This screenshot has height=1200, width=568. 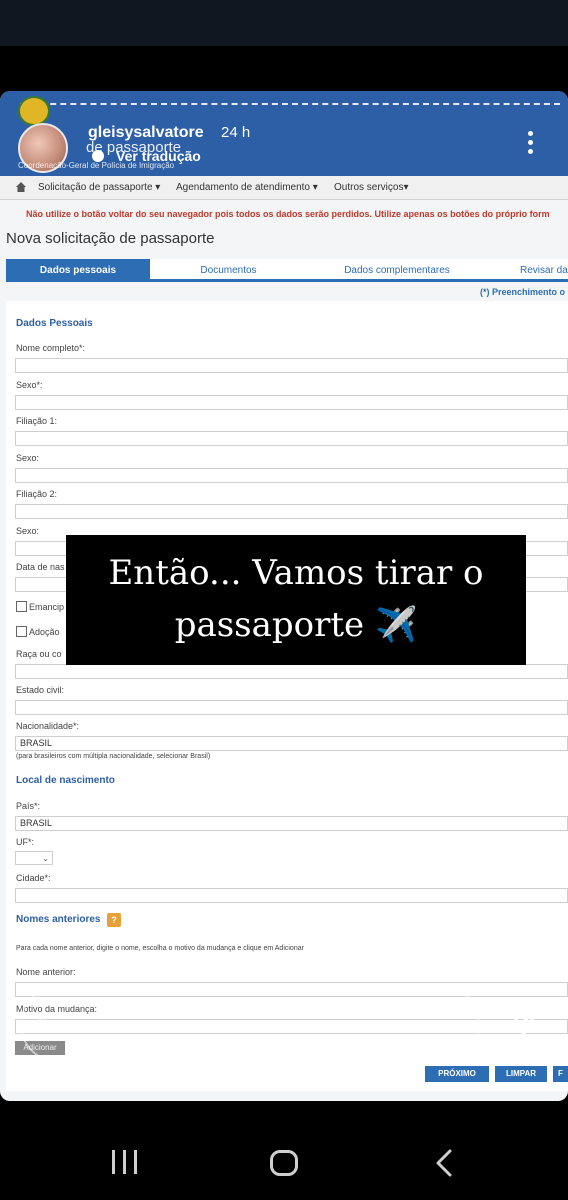 What do you see at coordinates (291, 895) in the screenshot?
I see `cidade-select` at bounding box center [291, 895].